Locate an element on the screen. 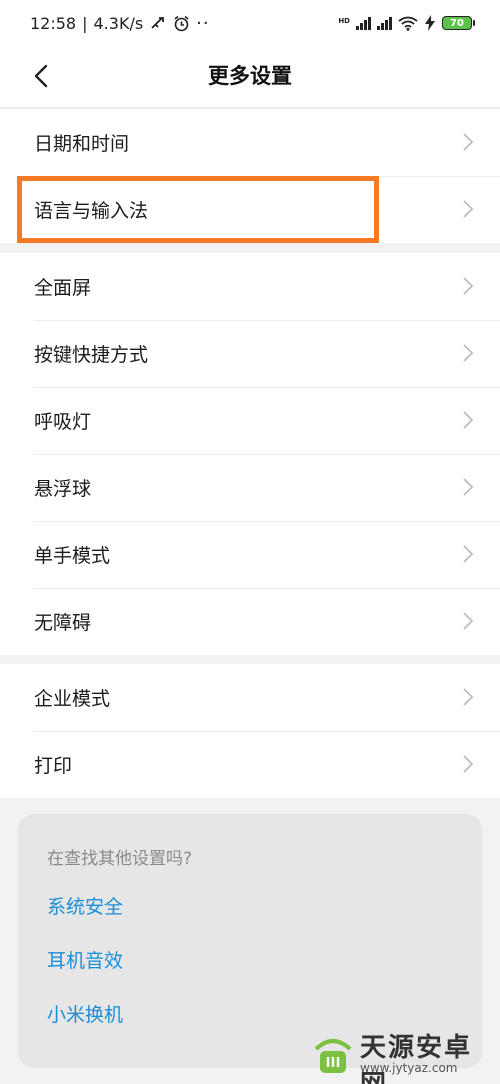 The image size is (500, 1084). network-speed: 4.3K/s is located at coordinates (118, 23).